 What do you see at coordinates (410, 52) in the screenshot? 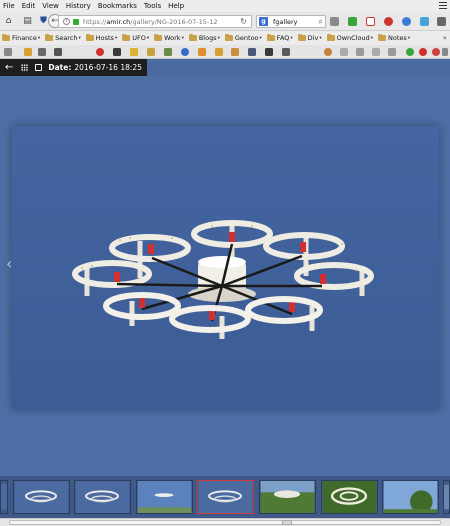
I see `check-icon` at bounding box center [410, 52].